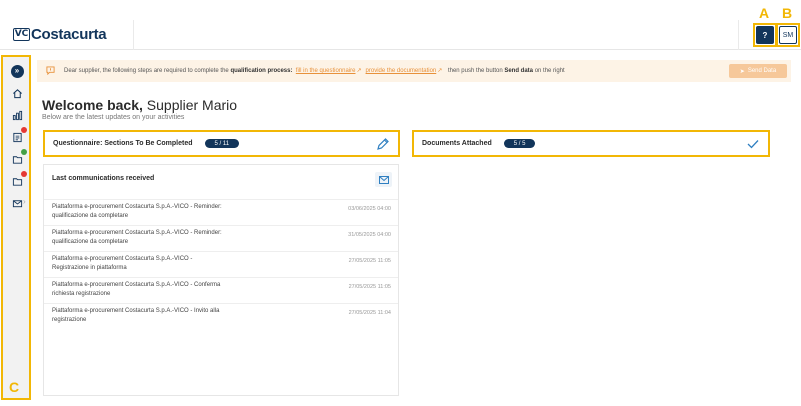 This screenshot has width=801, height=406. What do you see at coordinates (475, 71) in the screenshot?
I see `notice-text-part: then push the button` at bounding box center [475, 71].